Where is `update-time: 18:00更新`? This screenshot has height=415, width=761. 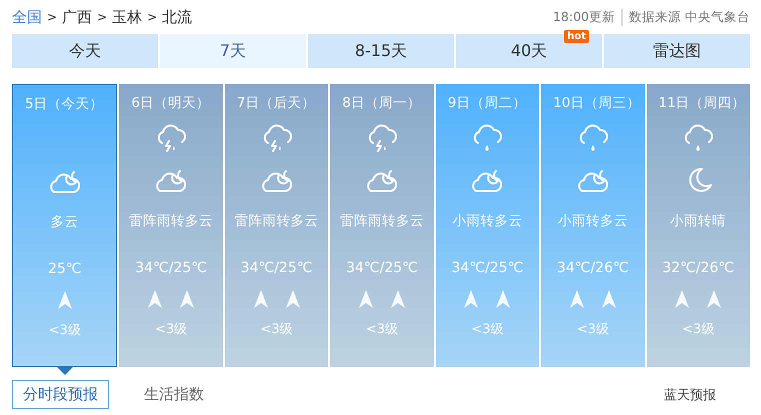
update-time: 18:00更新 is located at coordinates (588, 17).